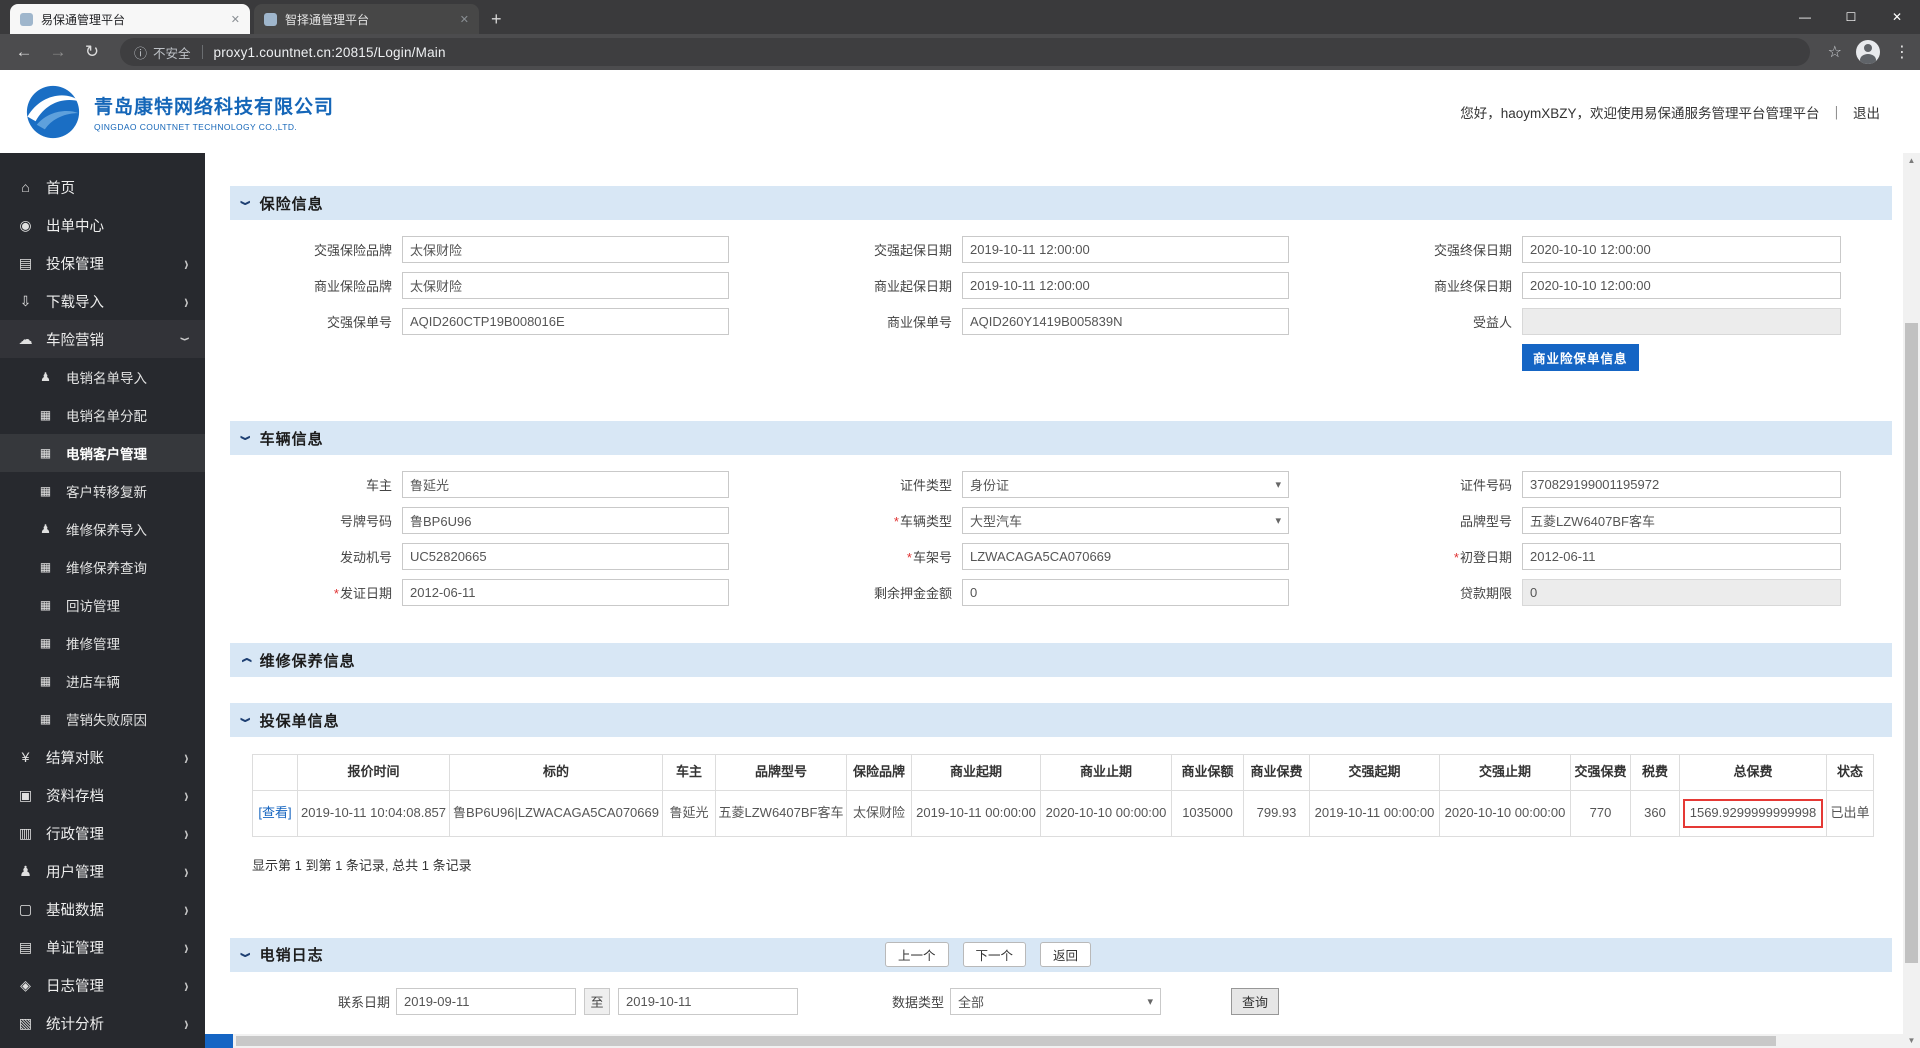  I want to click on sidebar-item-order-center: ◉ 出单中心, so click(102, 225).